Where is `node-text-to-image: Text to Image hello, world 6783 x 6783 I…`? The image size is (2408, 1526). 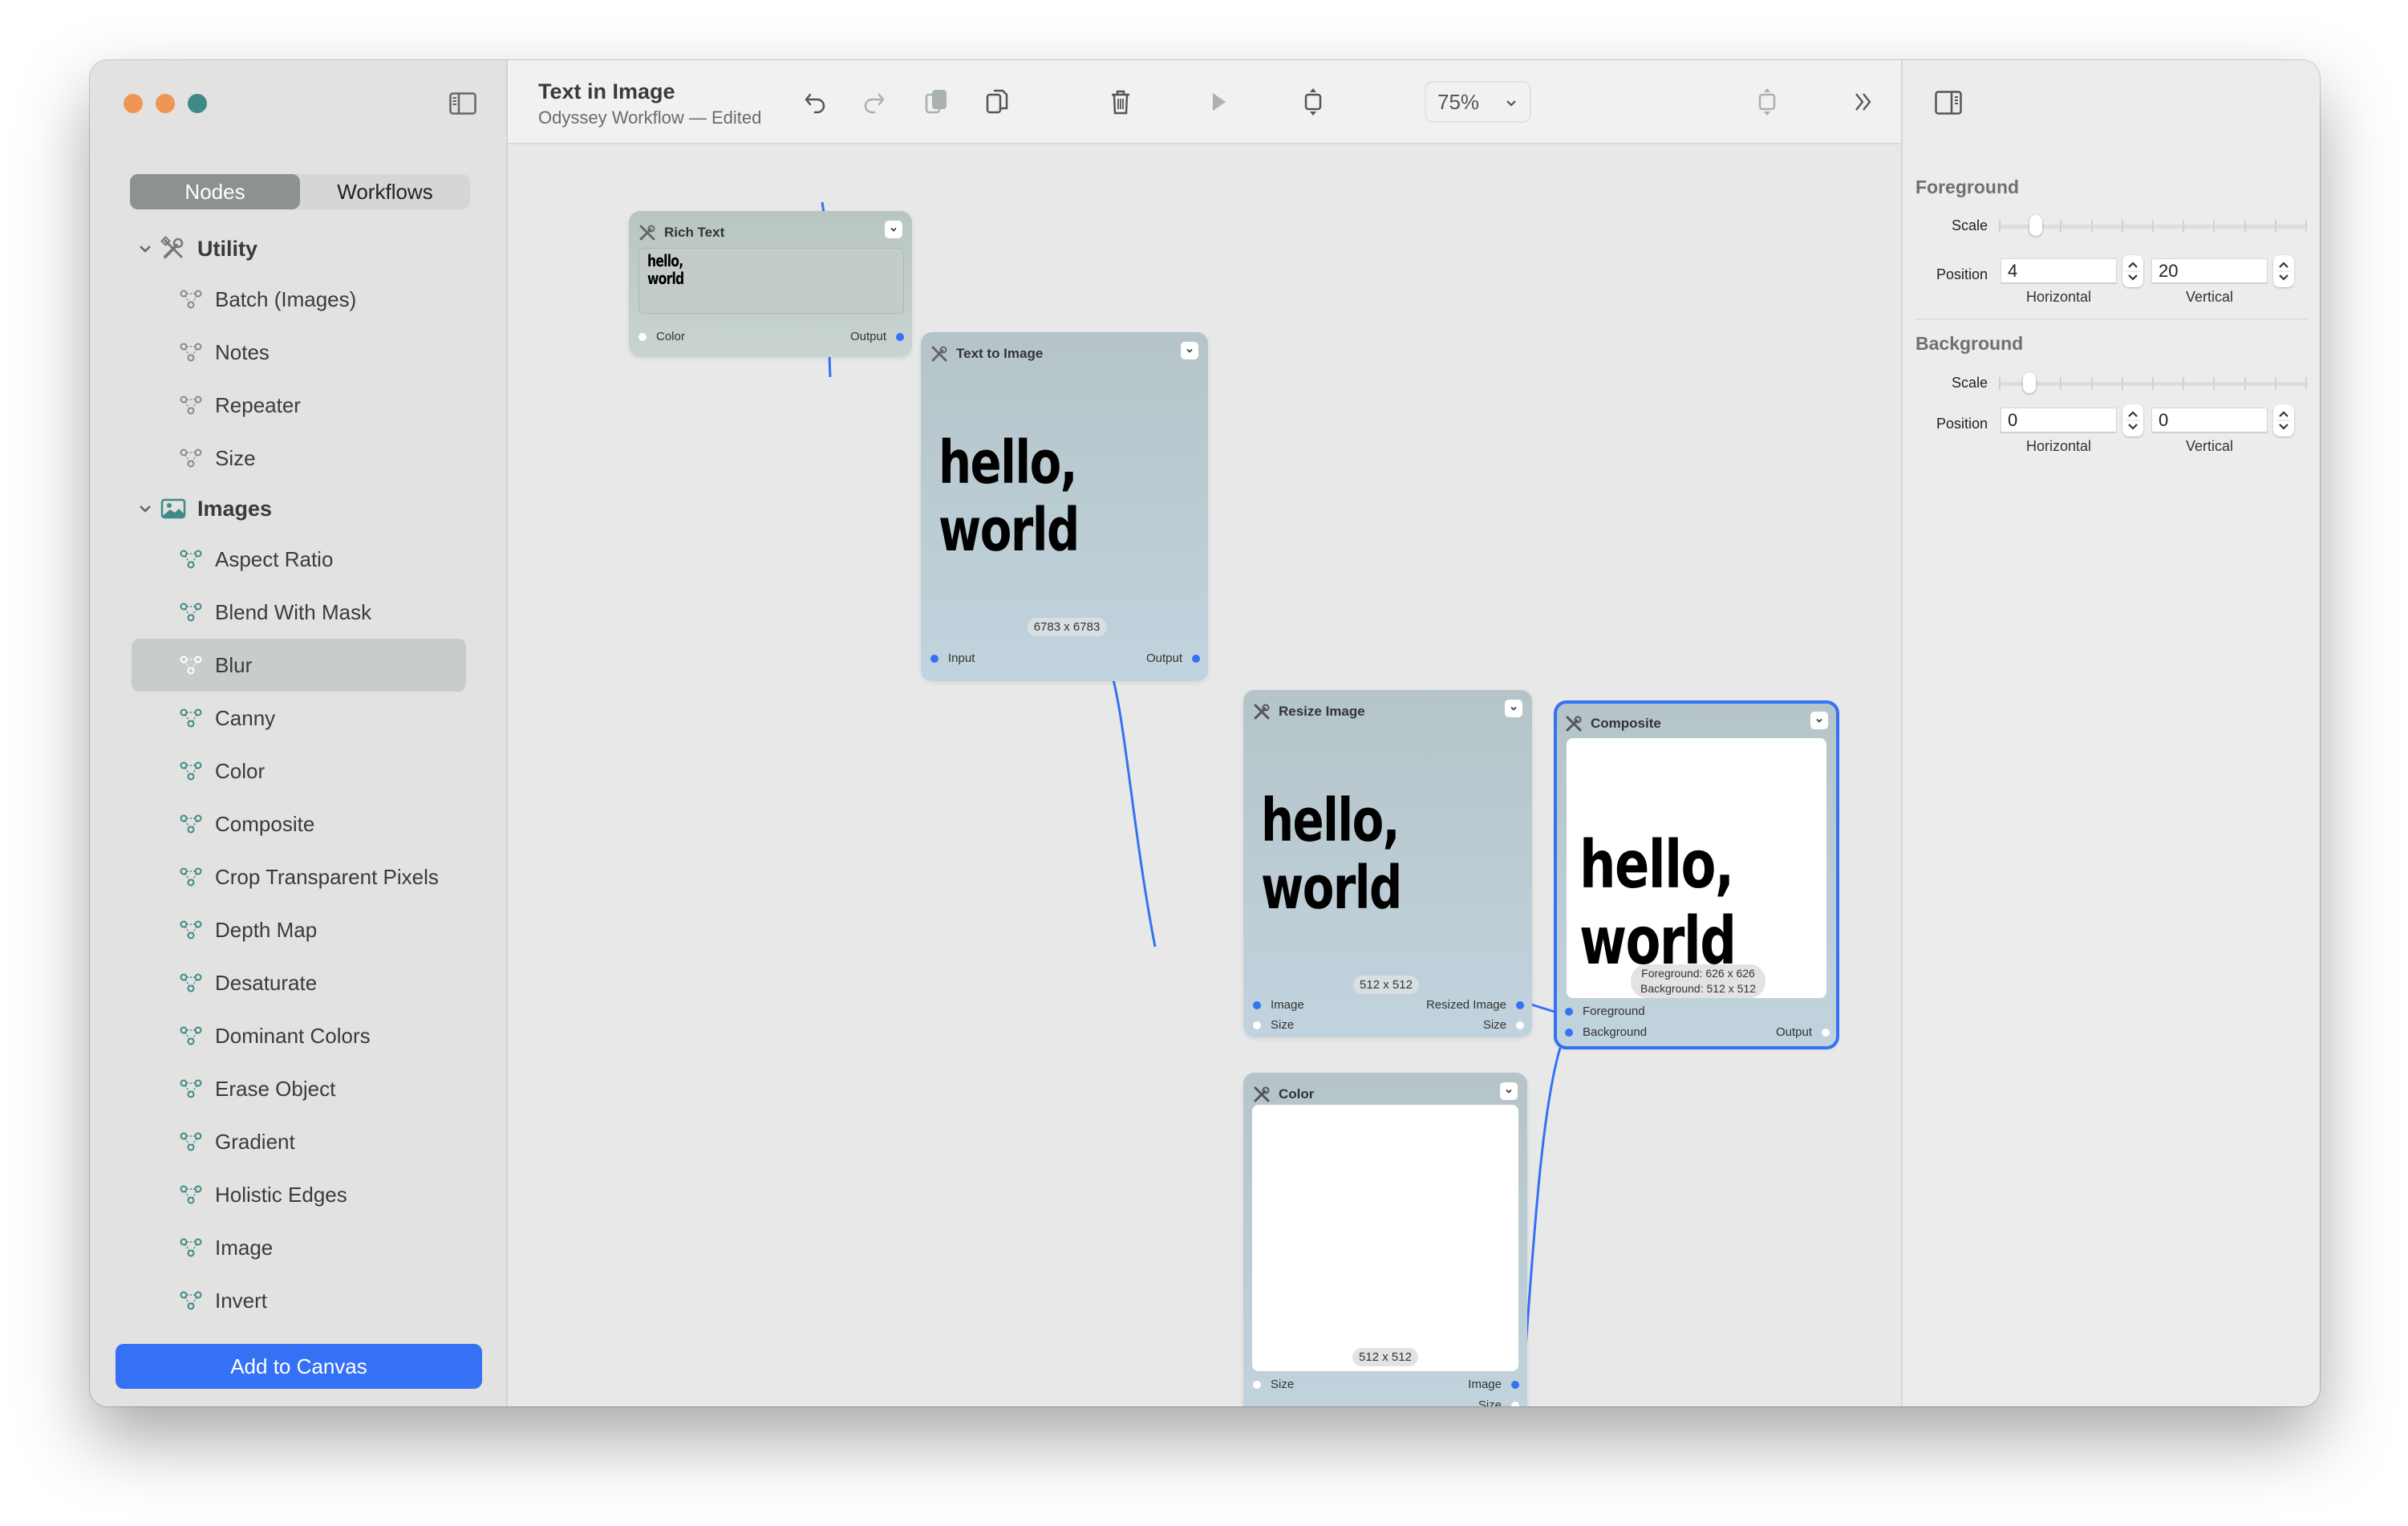
node-text-to-image: Text to Image hello, world 6783 x 6783 I… is located at coordinates (1064, 507).